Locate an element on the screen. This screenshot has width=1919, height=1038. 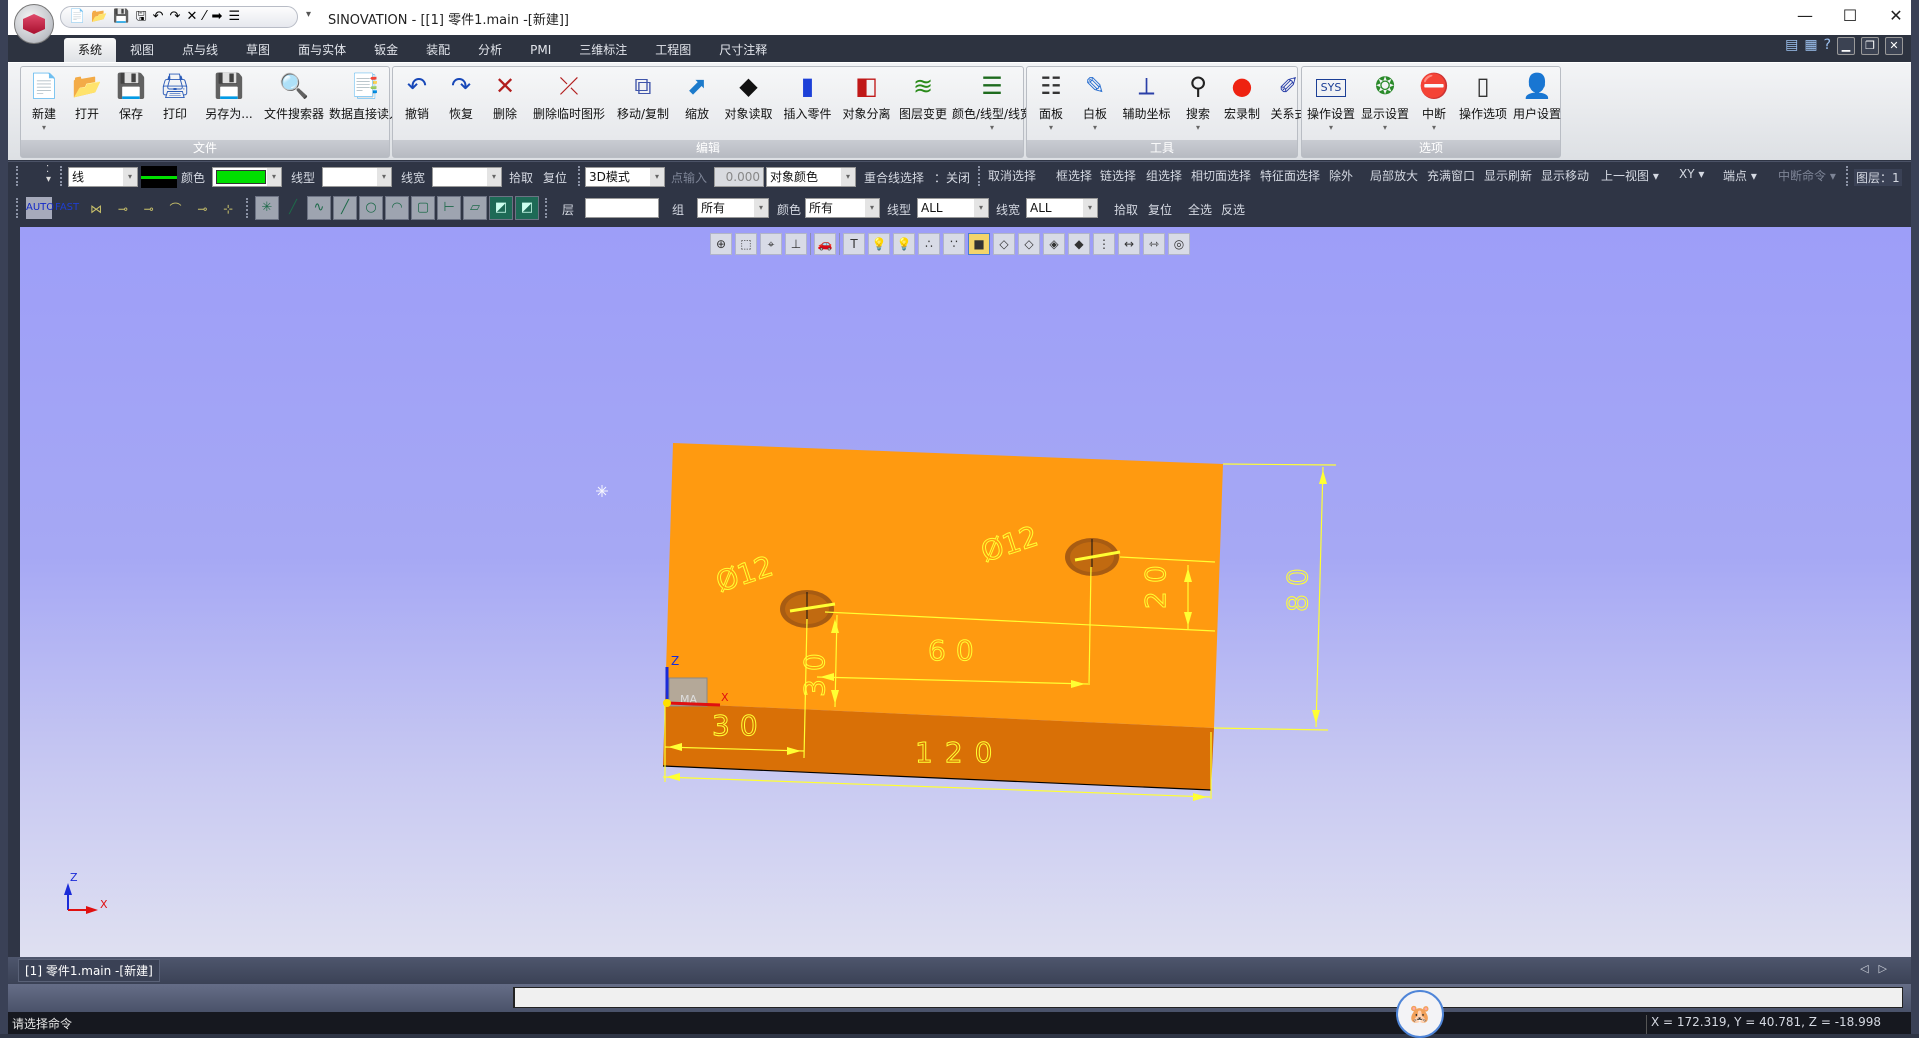
group-filter-select: 所有 ▾ is located at coordinates (733, 208).